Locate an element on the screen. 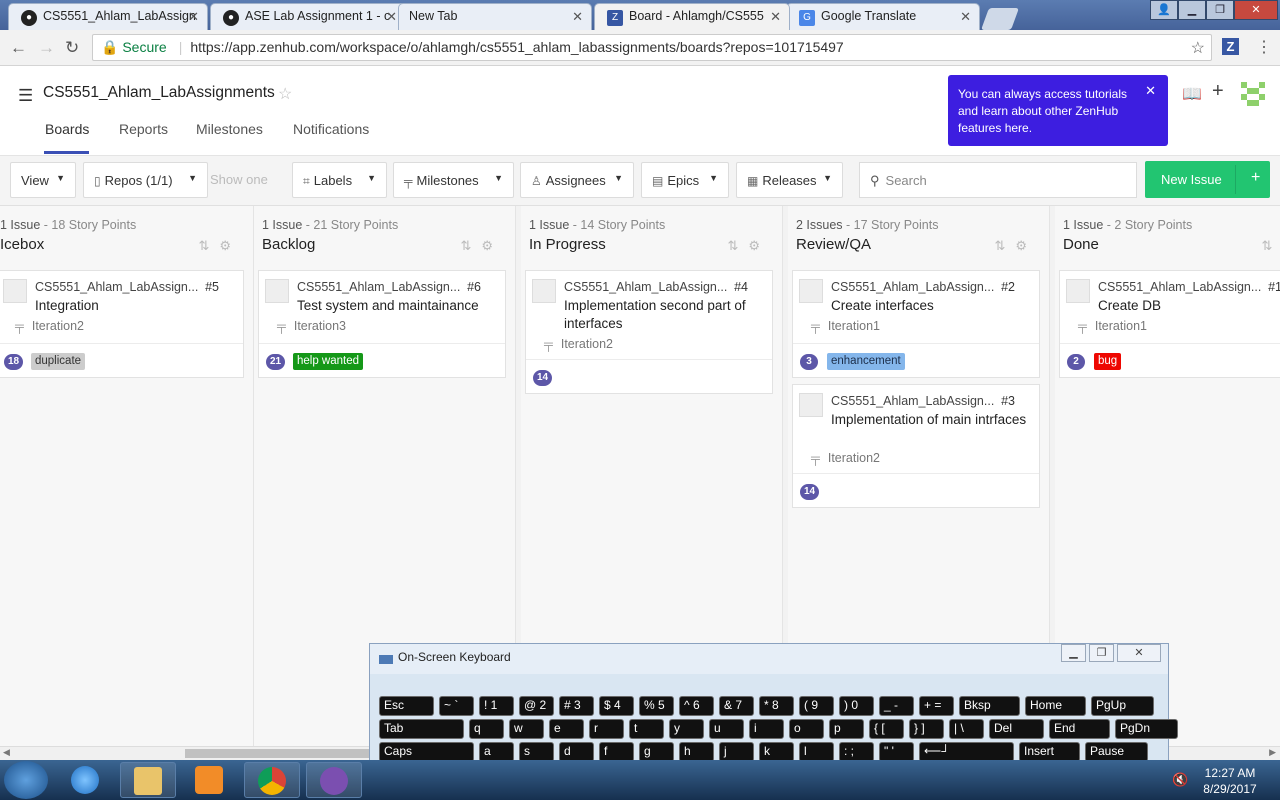 The width and height of the screenshot is (1280, 800). tab-boards: Boards is located at coordinates (67, 129).